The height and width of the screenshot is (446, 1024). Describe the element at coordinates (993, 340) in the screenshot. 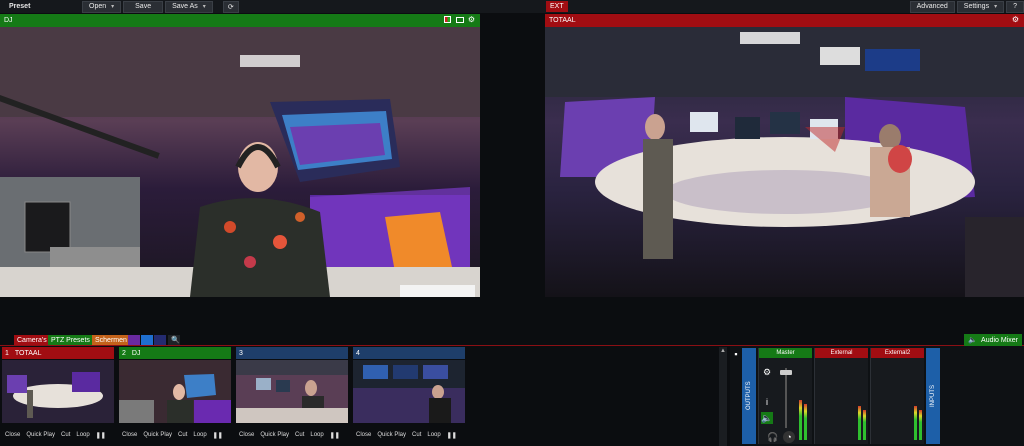

I see `audio-mixer-button: 🔈 Audio Mixer` at that location.